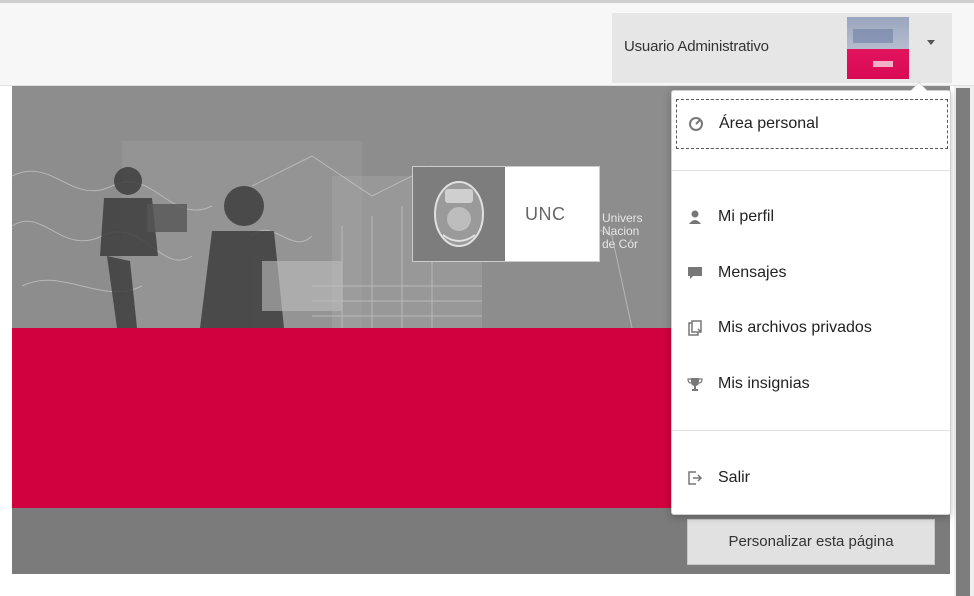 The width and height of the screenshot is (974, 596). Describe the element at coordinates (752, 272) in the screenshot. I see `menu-item-label: Mensajes` at that location.